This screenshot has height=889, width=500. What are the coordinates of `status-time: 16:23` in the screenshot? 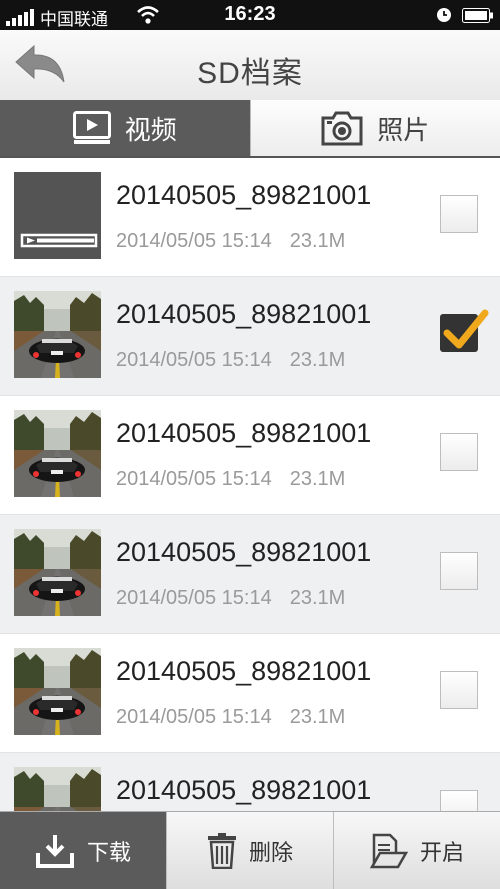 It's located at (250, 14).